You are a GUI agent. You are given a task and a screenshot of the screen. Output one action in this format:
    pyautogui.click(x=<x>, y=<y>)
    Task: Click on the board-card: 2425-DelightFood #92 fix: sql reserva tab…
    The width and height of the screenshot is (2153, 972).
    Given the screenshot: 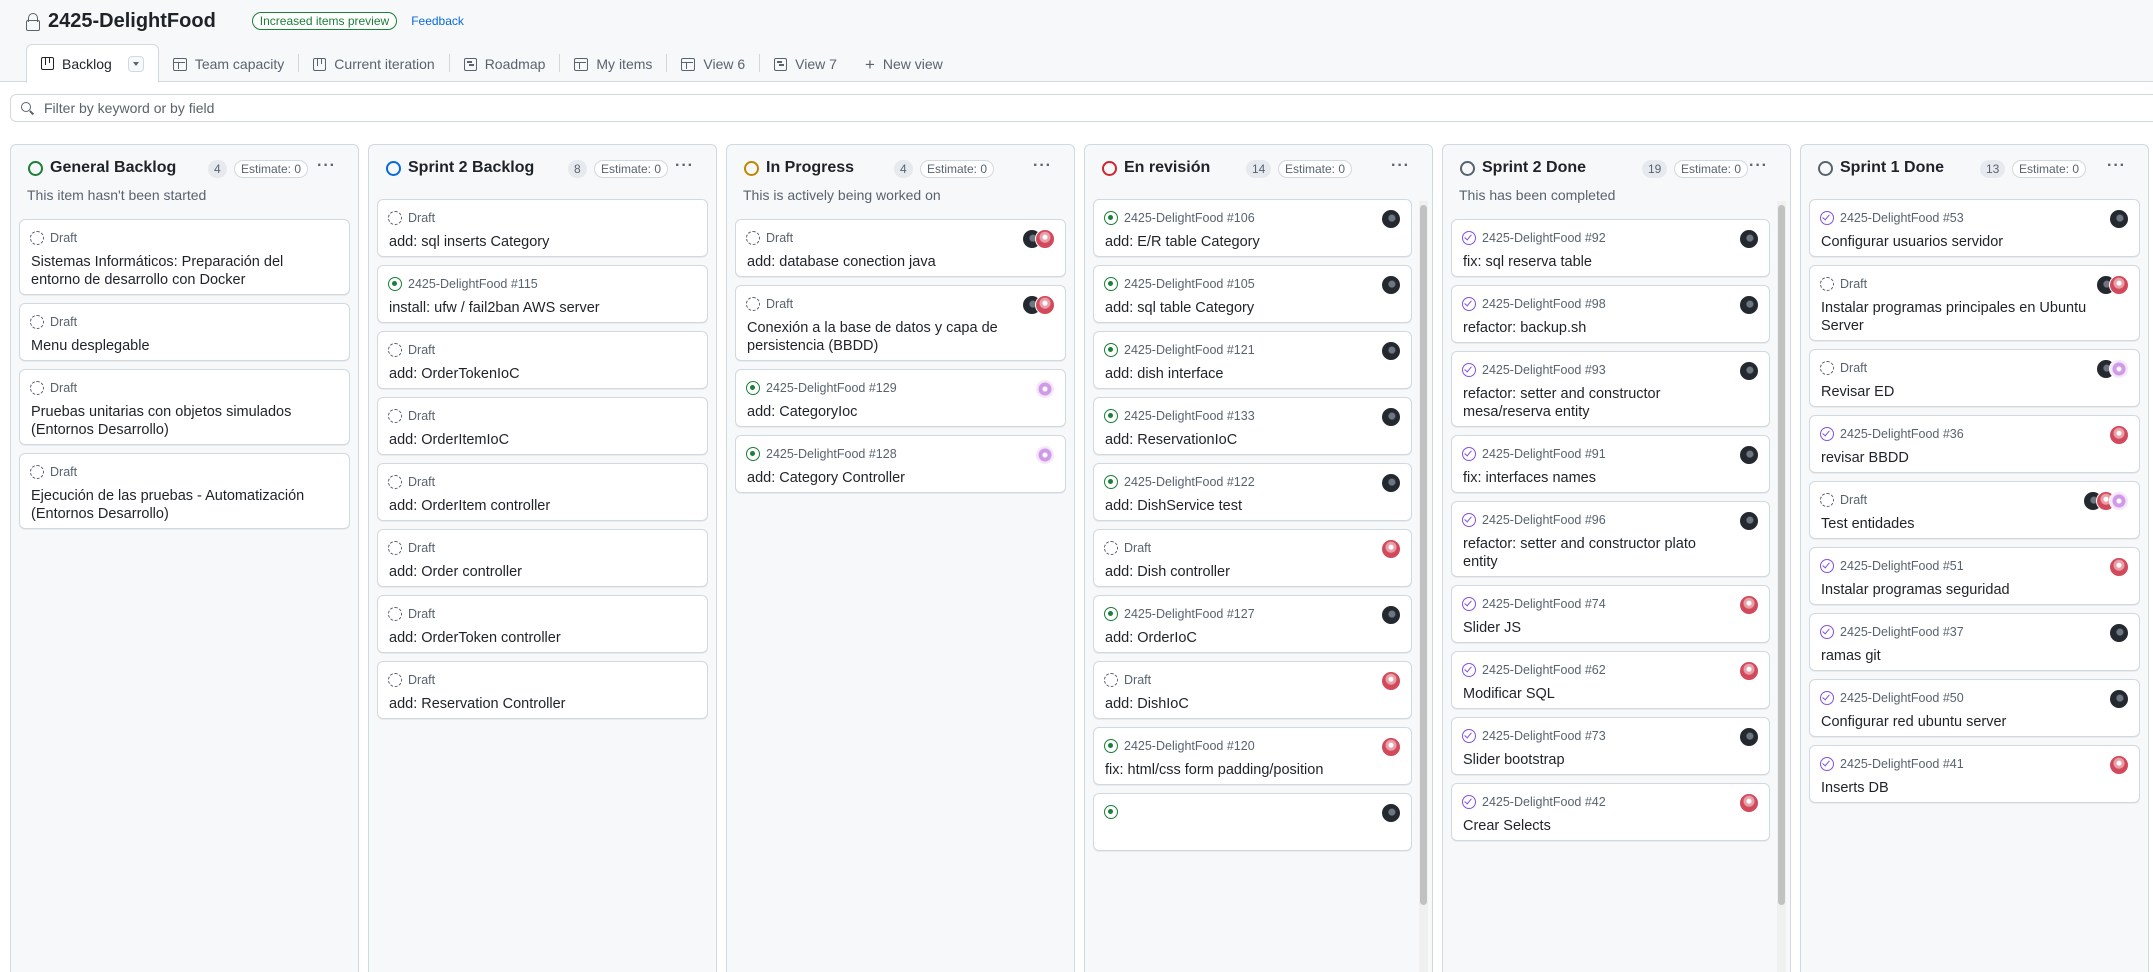 What is the action you would take?
    pyautogui.click(x=1610, y=248)
    